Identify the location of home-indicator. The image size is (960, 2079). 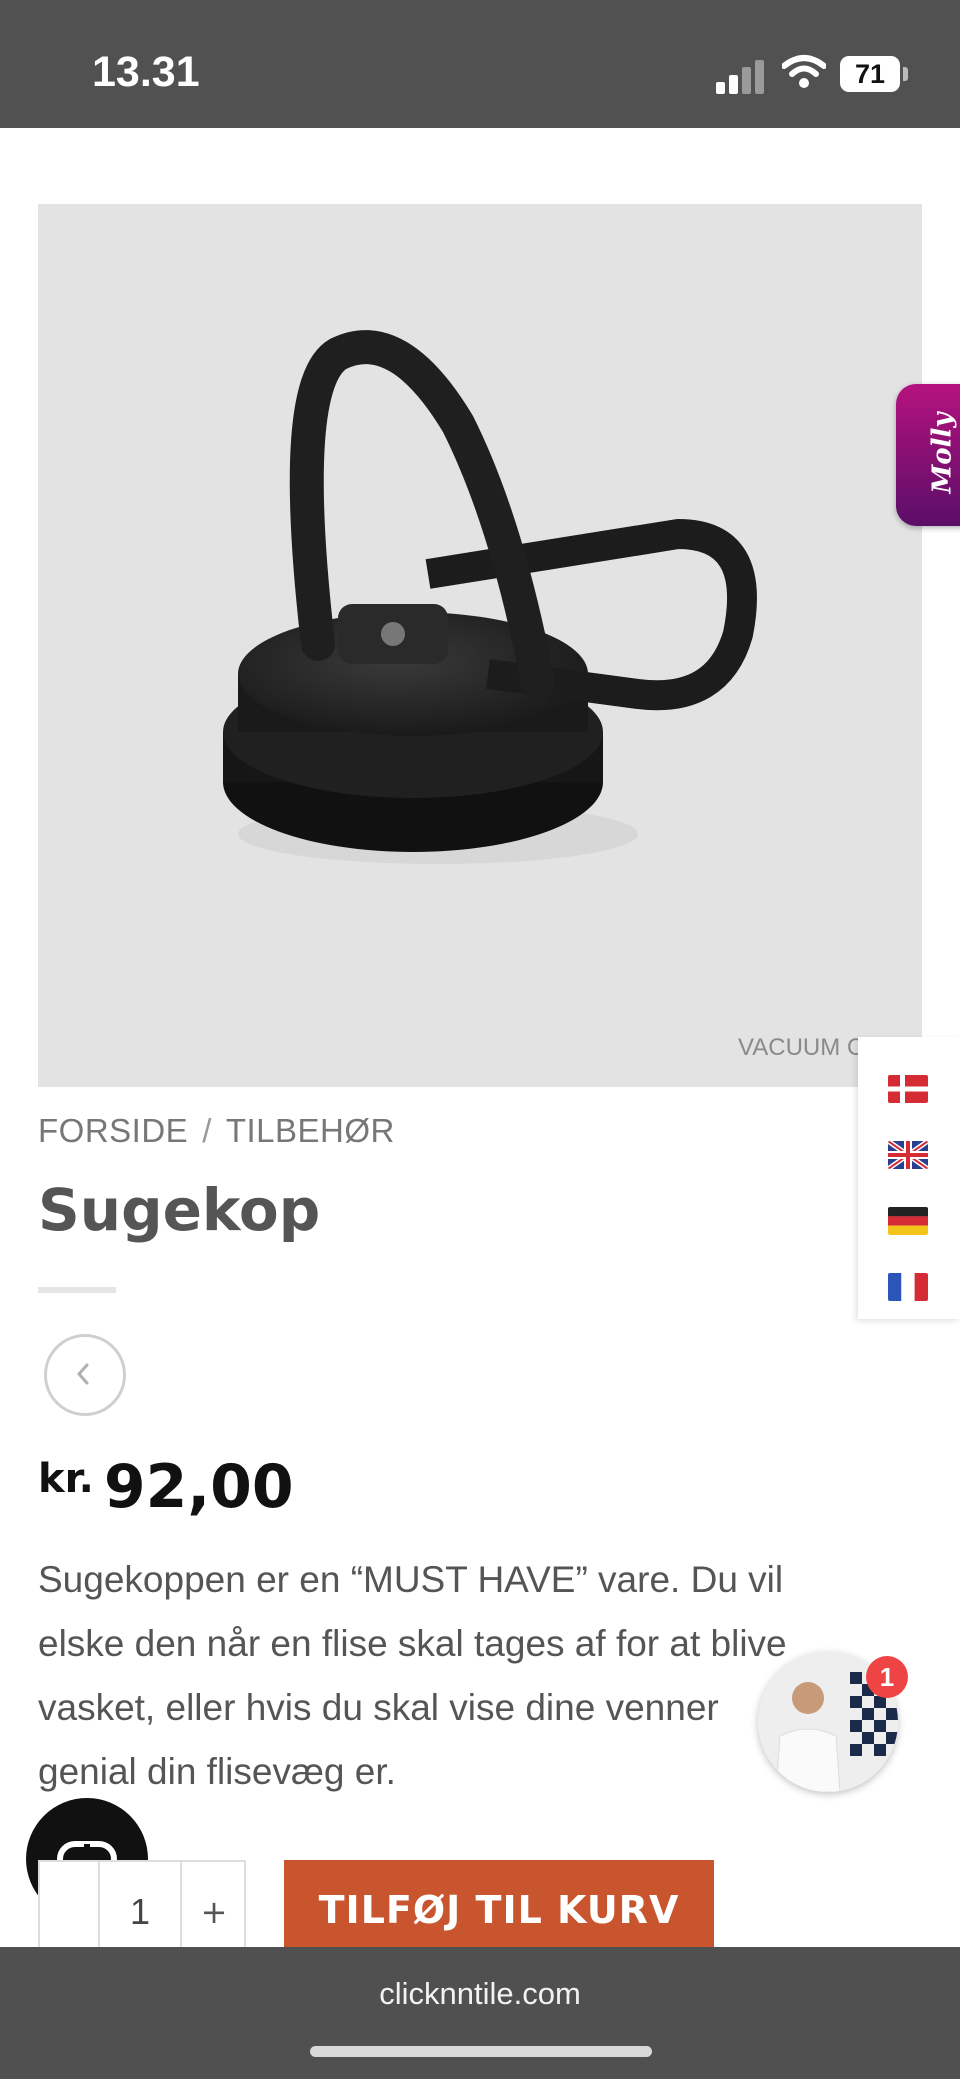
(481, 2051).